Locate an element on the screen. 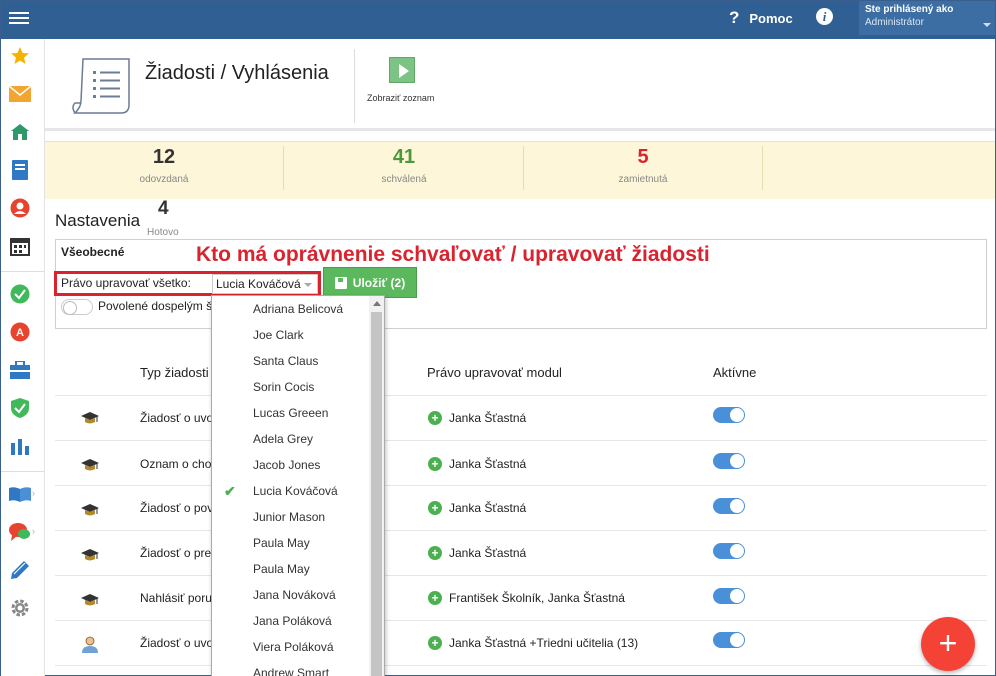  edit-all-selected-value: Lucia Kováčová is located at coordinates (258, 284).